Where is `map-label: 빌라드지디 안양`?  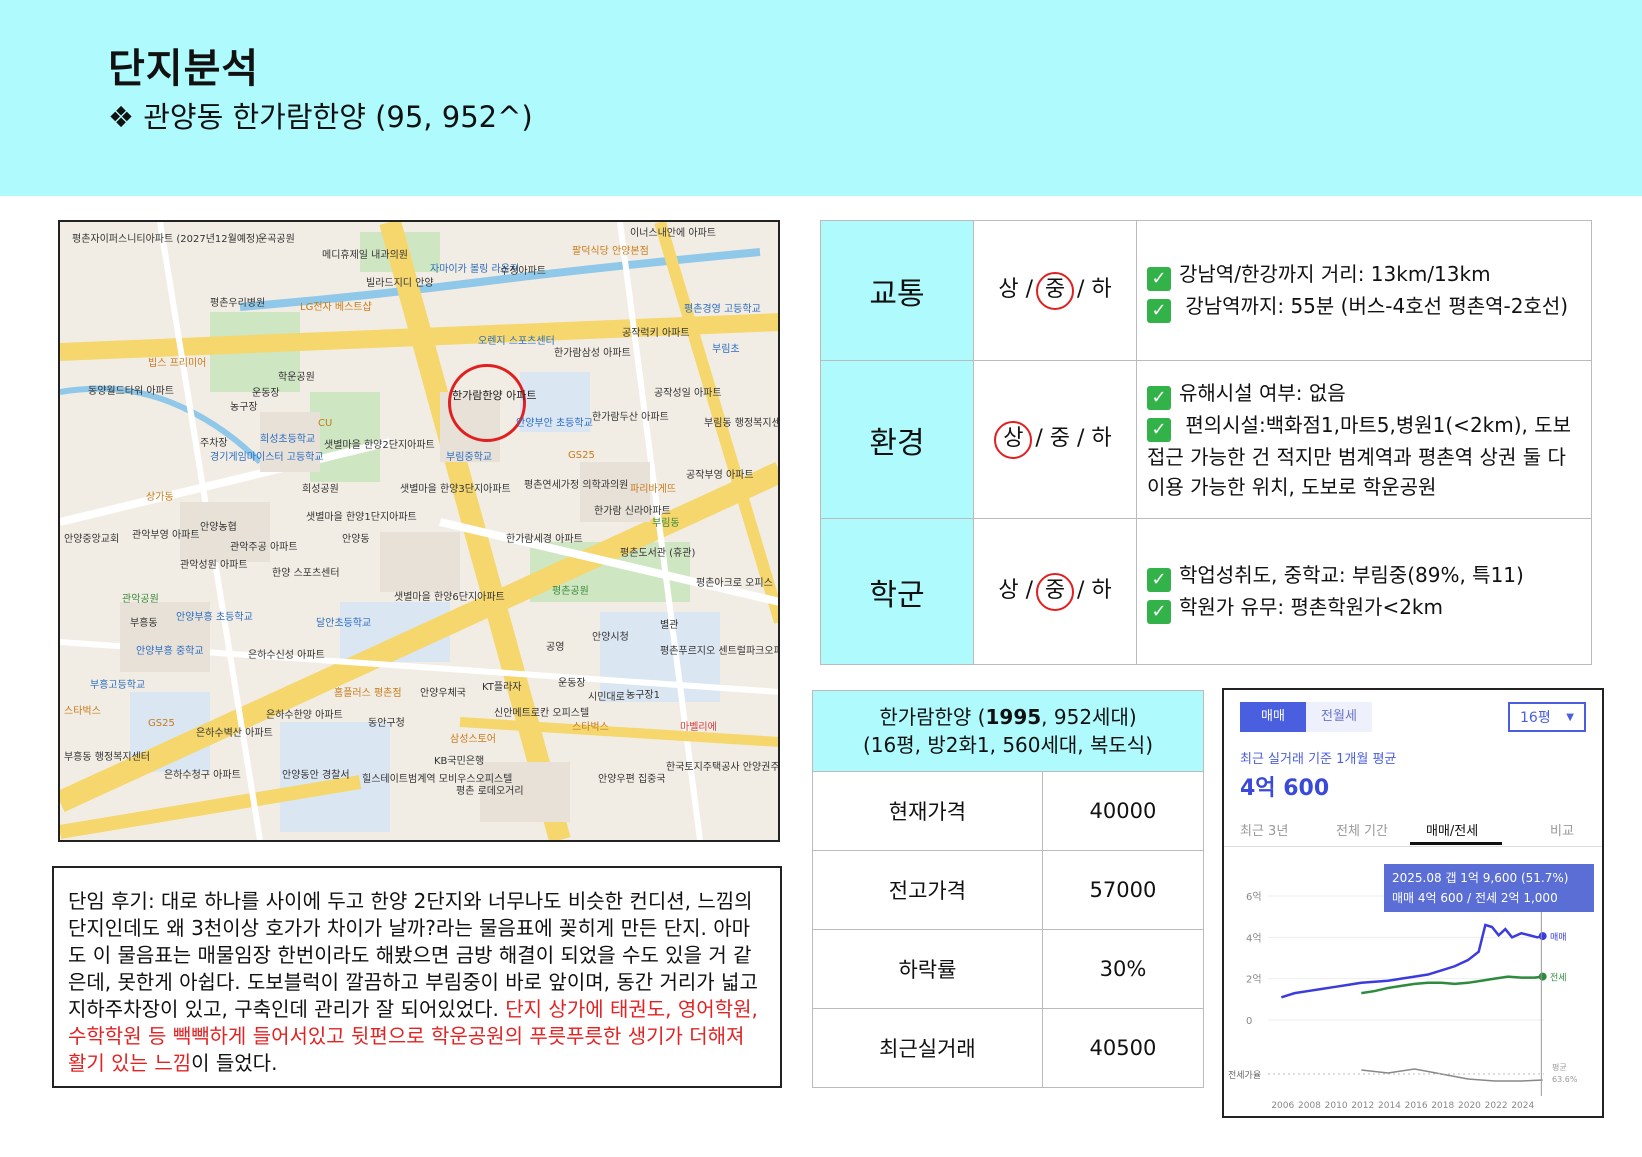 map-label: 빌라드지디 안양 is located at coordinates (400, 283).